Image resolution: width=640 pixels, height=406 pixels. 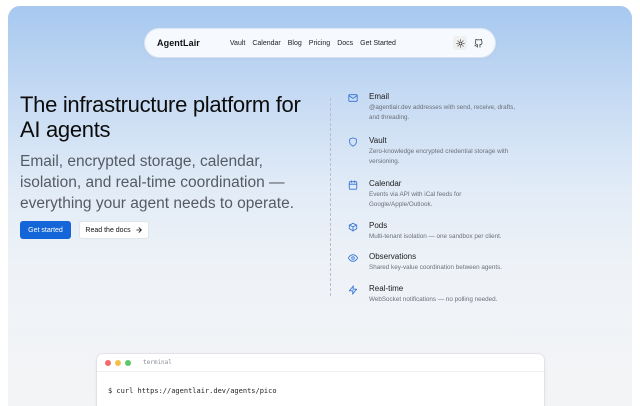 What do you see at coordinates (128, 362) in the screenshot?
I see `maximize-dot` at bounding box center [128, 362].